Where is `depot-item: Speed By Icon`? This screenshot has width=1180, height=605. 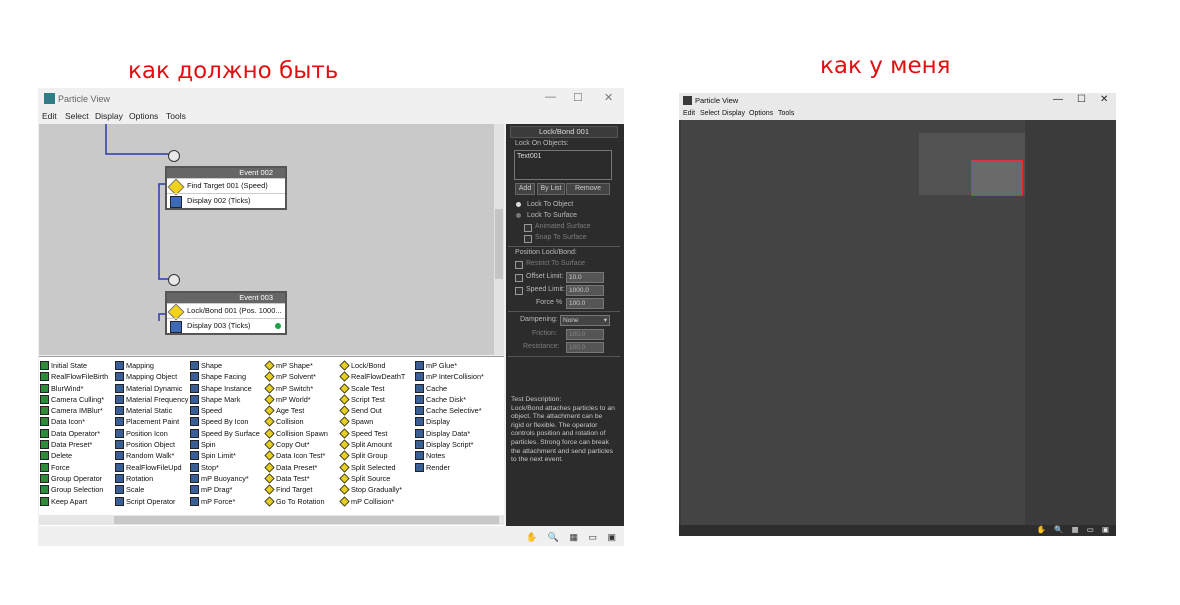
depot-item: Speed By Icon is located at coordinates (224, 421).